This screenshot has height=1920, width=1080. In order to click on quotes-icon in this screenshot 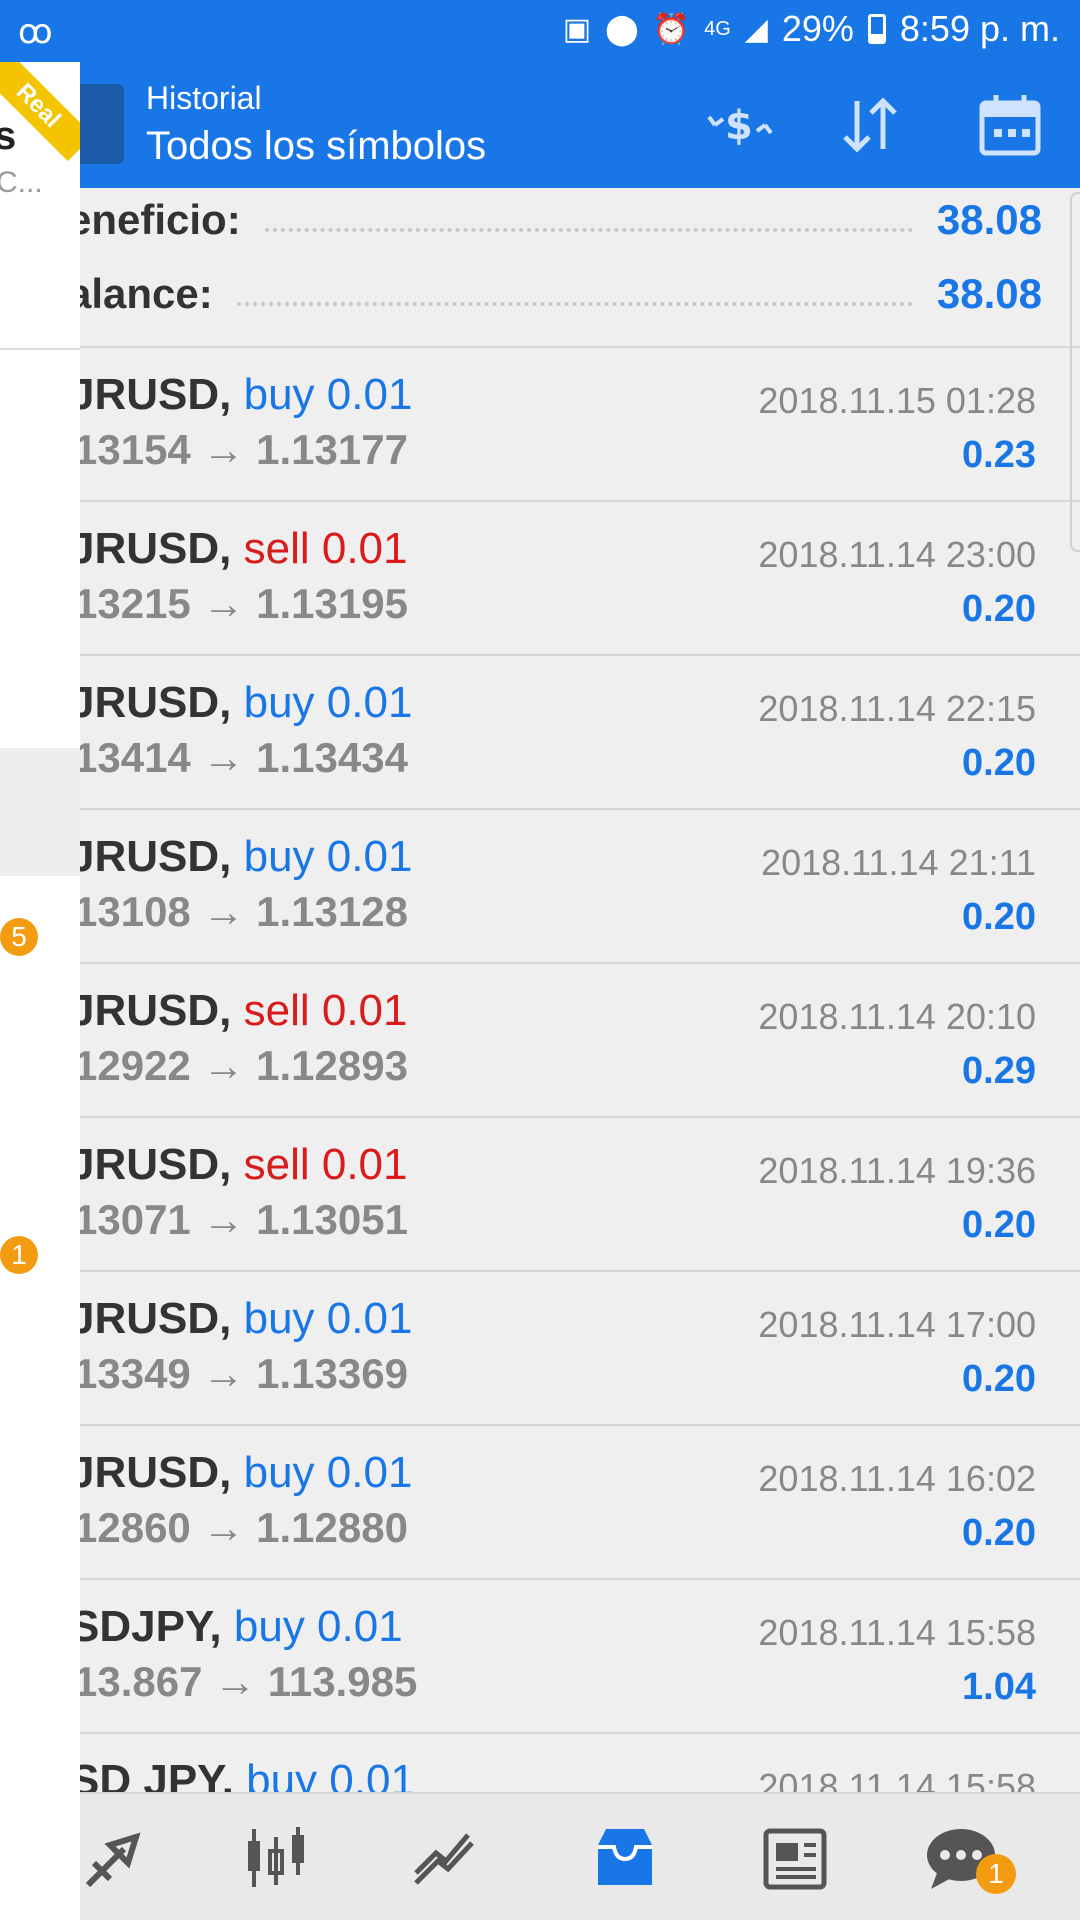, I will do `click(275, 1858)`.